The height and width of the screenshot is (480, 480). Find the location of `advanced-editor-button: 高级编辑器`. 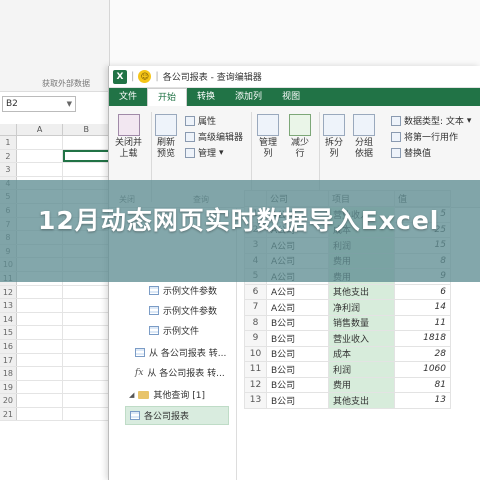

advanced-editor-button: 高级编辑器 is located at coordinates (214, 136).